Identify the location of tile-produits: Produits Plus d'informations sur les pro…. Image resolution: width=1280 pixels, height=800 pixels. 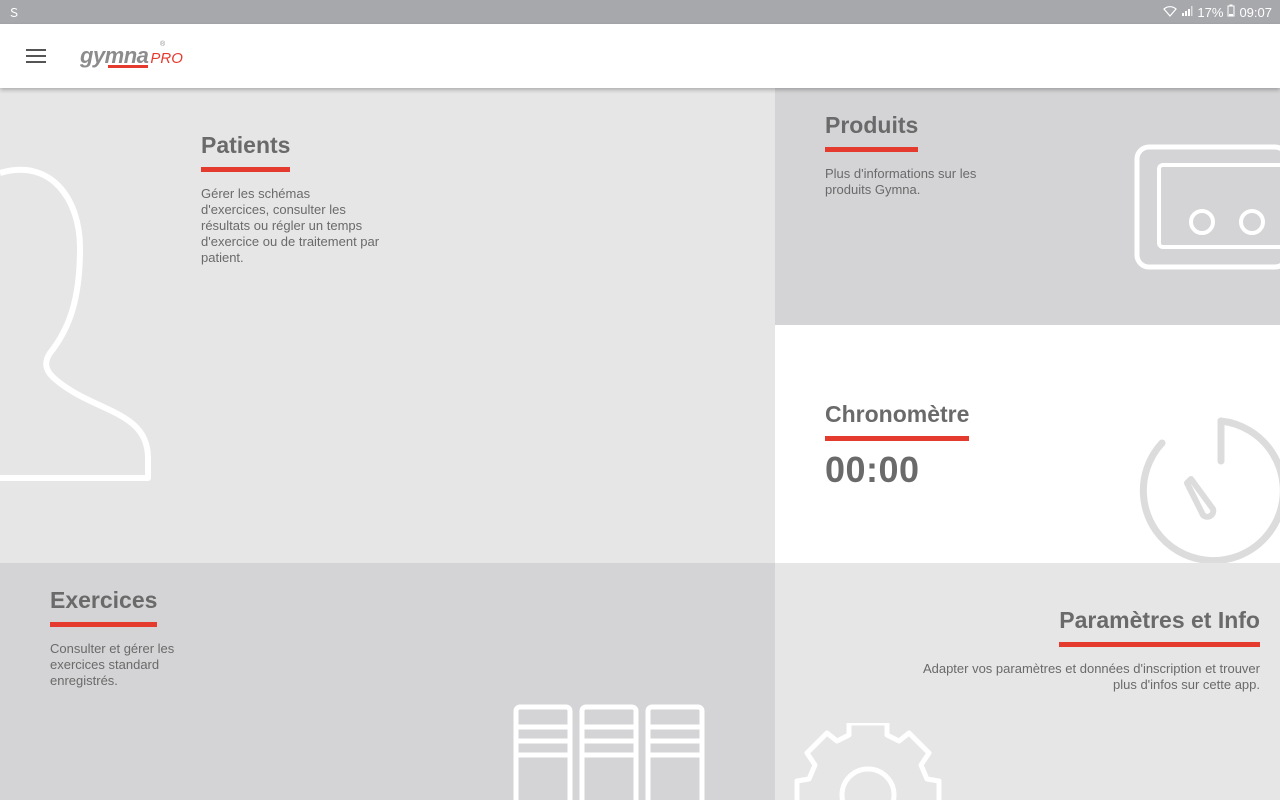
(1027, 206).